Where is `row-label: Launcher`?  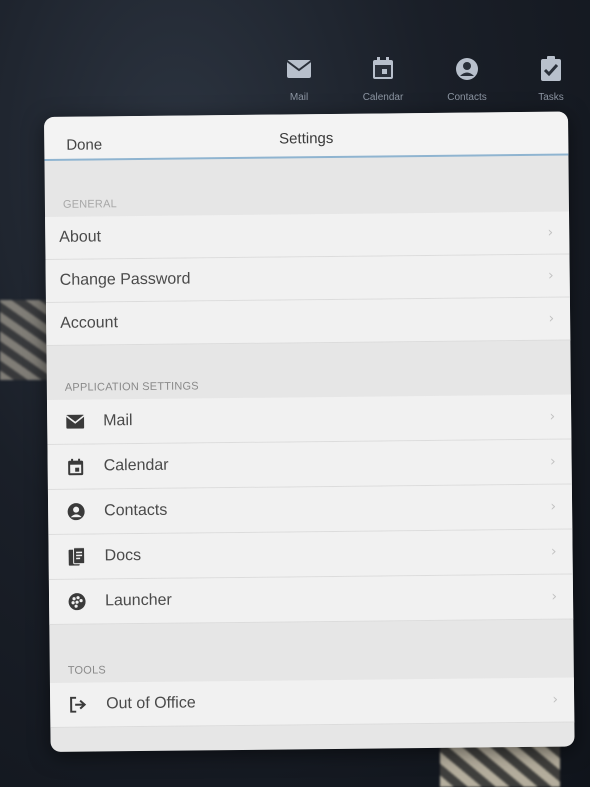 row-label: Launcher is located at coordinates (138, 600).